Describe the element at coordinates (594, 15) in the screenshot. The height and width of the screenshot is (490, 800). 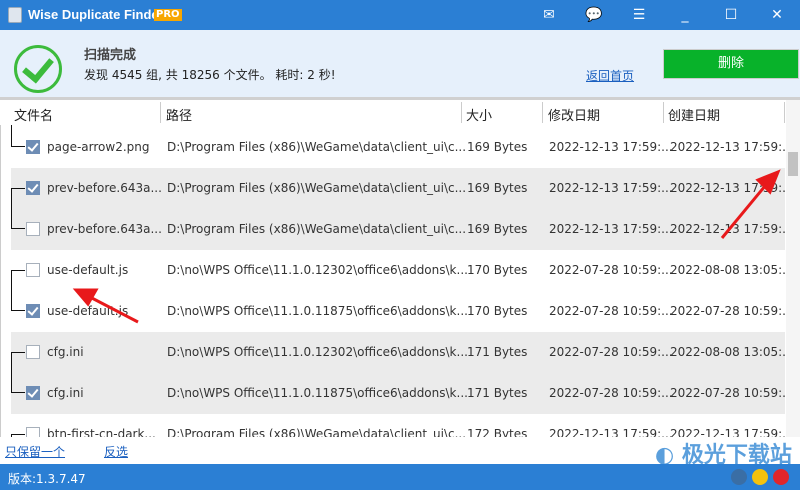
I see `feedback-icon: 💬` at that location.